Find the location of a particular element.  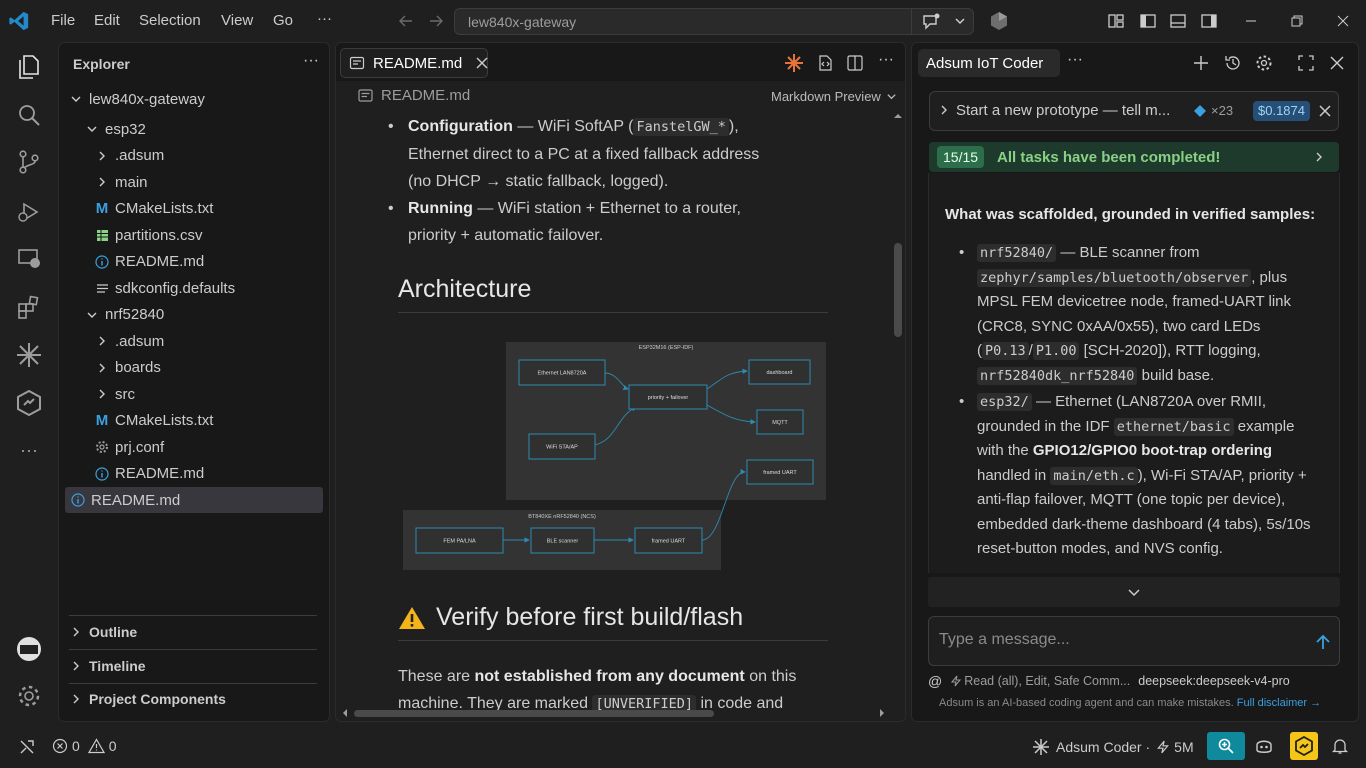

tree-item-label: partitions.csv is located at coordinates (159, 235).